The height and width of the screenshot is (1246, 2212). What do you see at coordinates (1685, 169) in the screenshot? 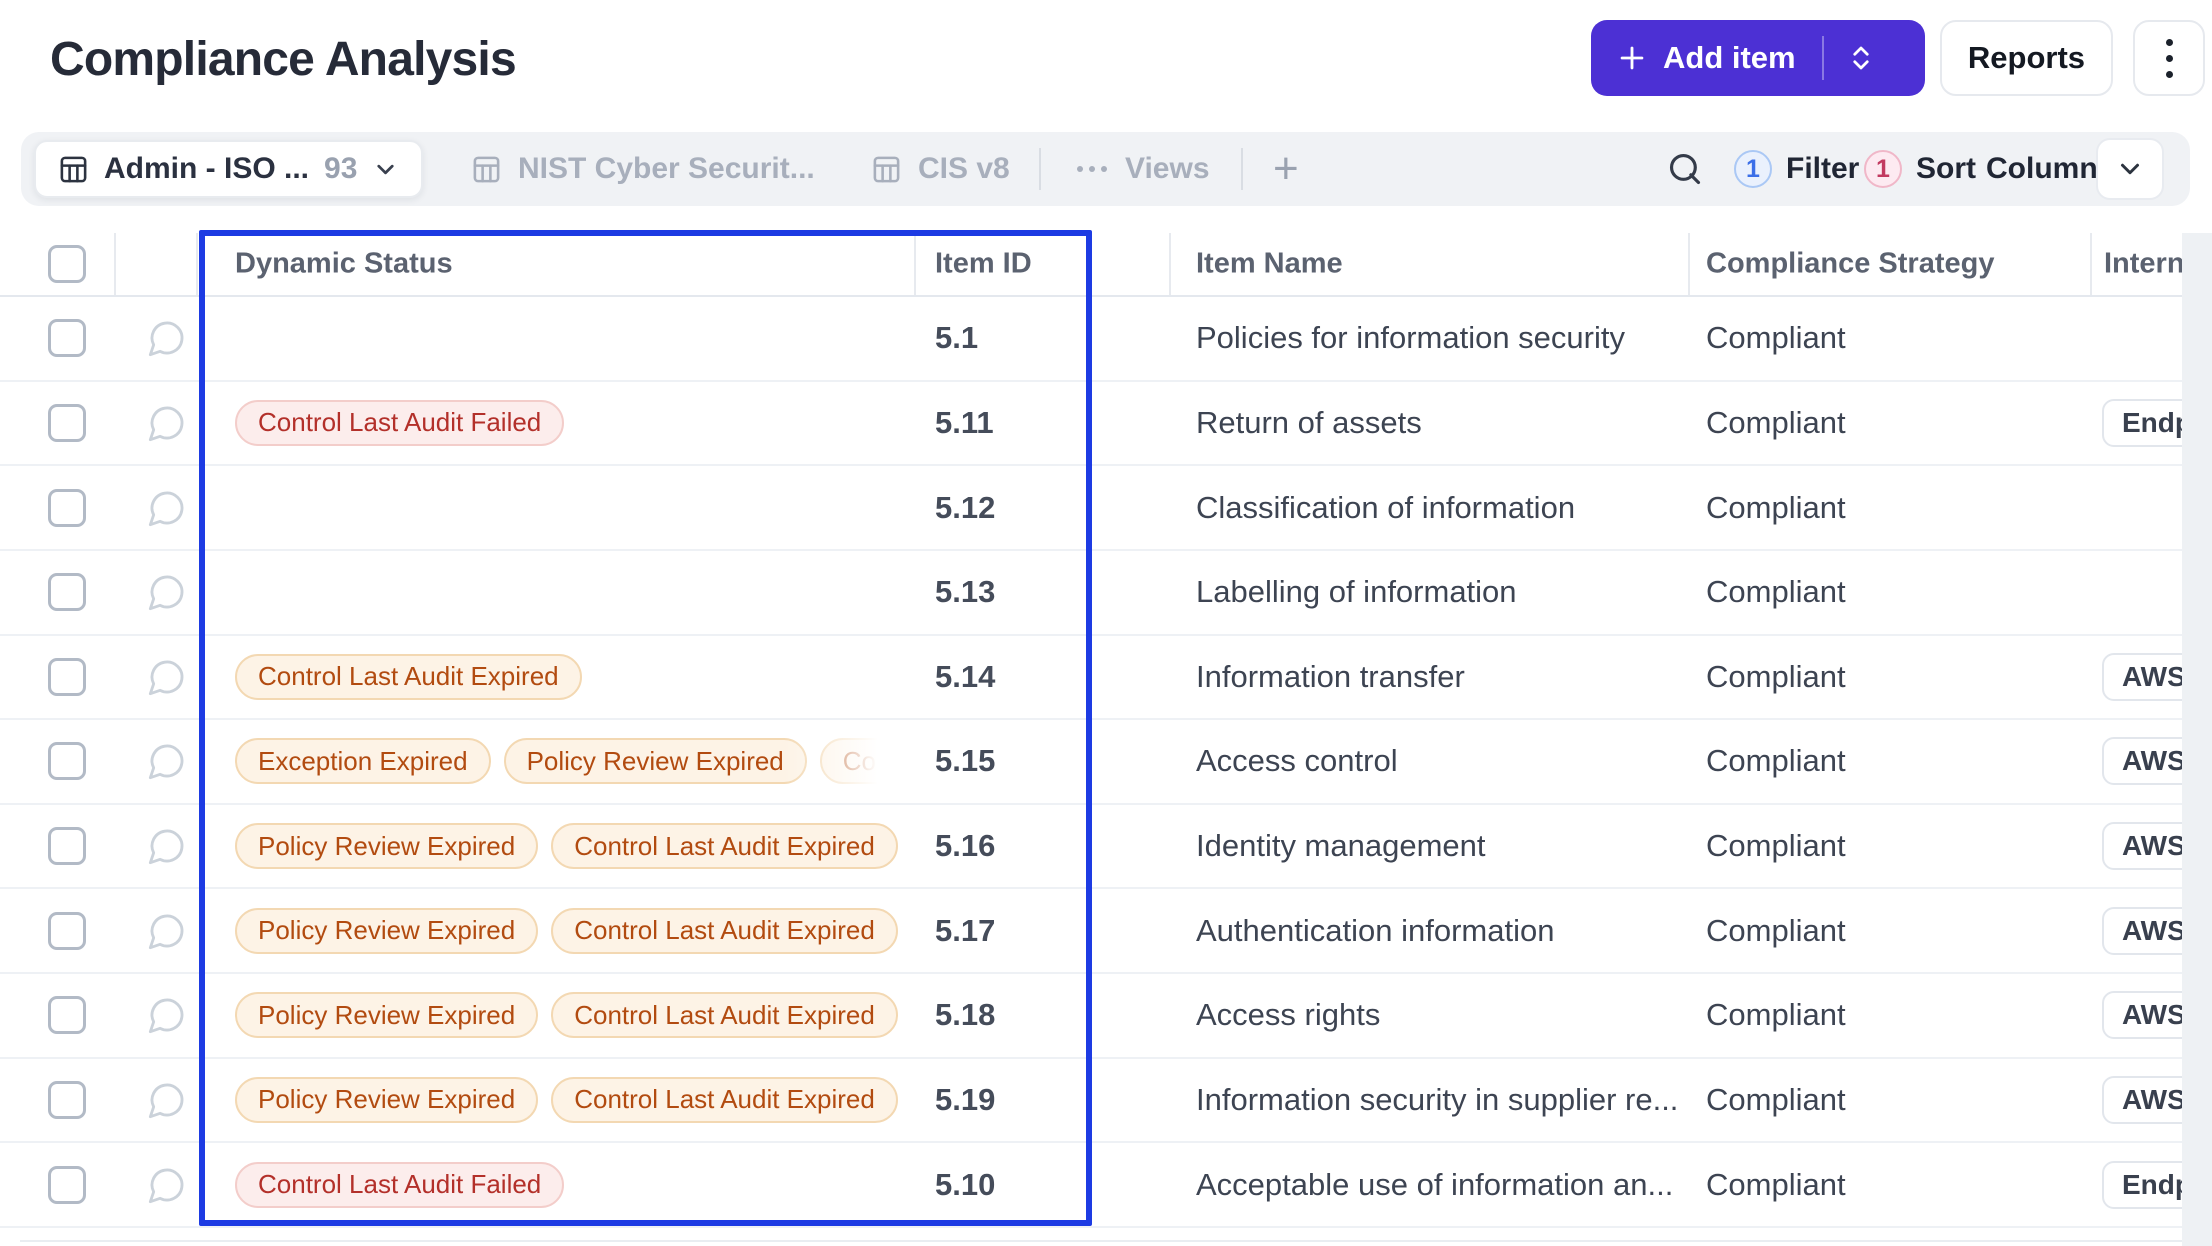
I see `search-icon` at bounding box center [1685, 169].